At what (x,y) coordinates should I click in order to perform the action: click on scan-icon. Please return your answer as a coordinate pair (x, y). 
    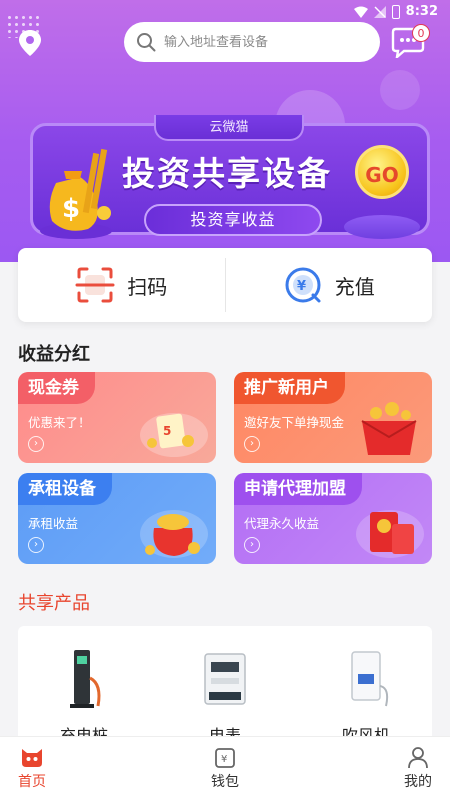
    Looking at the image, I should click on (95, 285).